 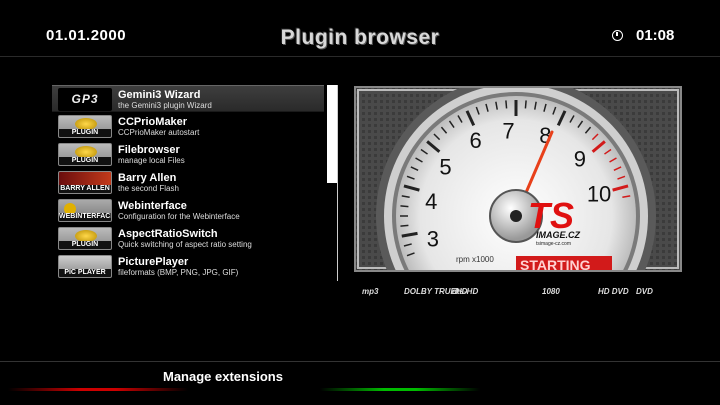 What do you see at coordinates (148, 188) in the screenshot?
I see `plugin-description: the second Flash` at bounding box center [148, 188].